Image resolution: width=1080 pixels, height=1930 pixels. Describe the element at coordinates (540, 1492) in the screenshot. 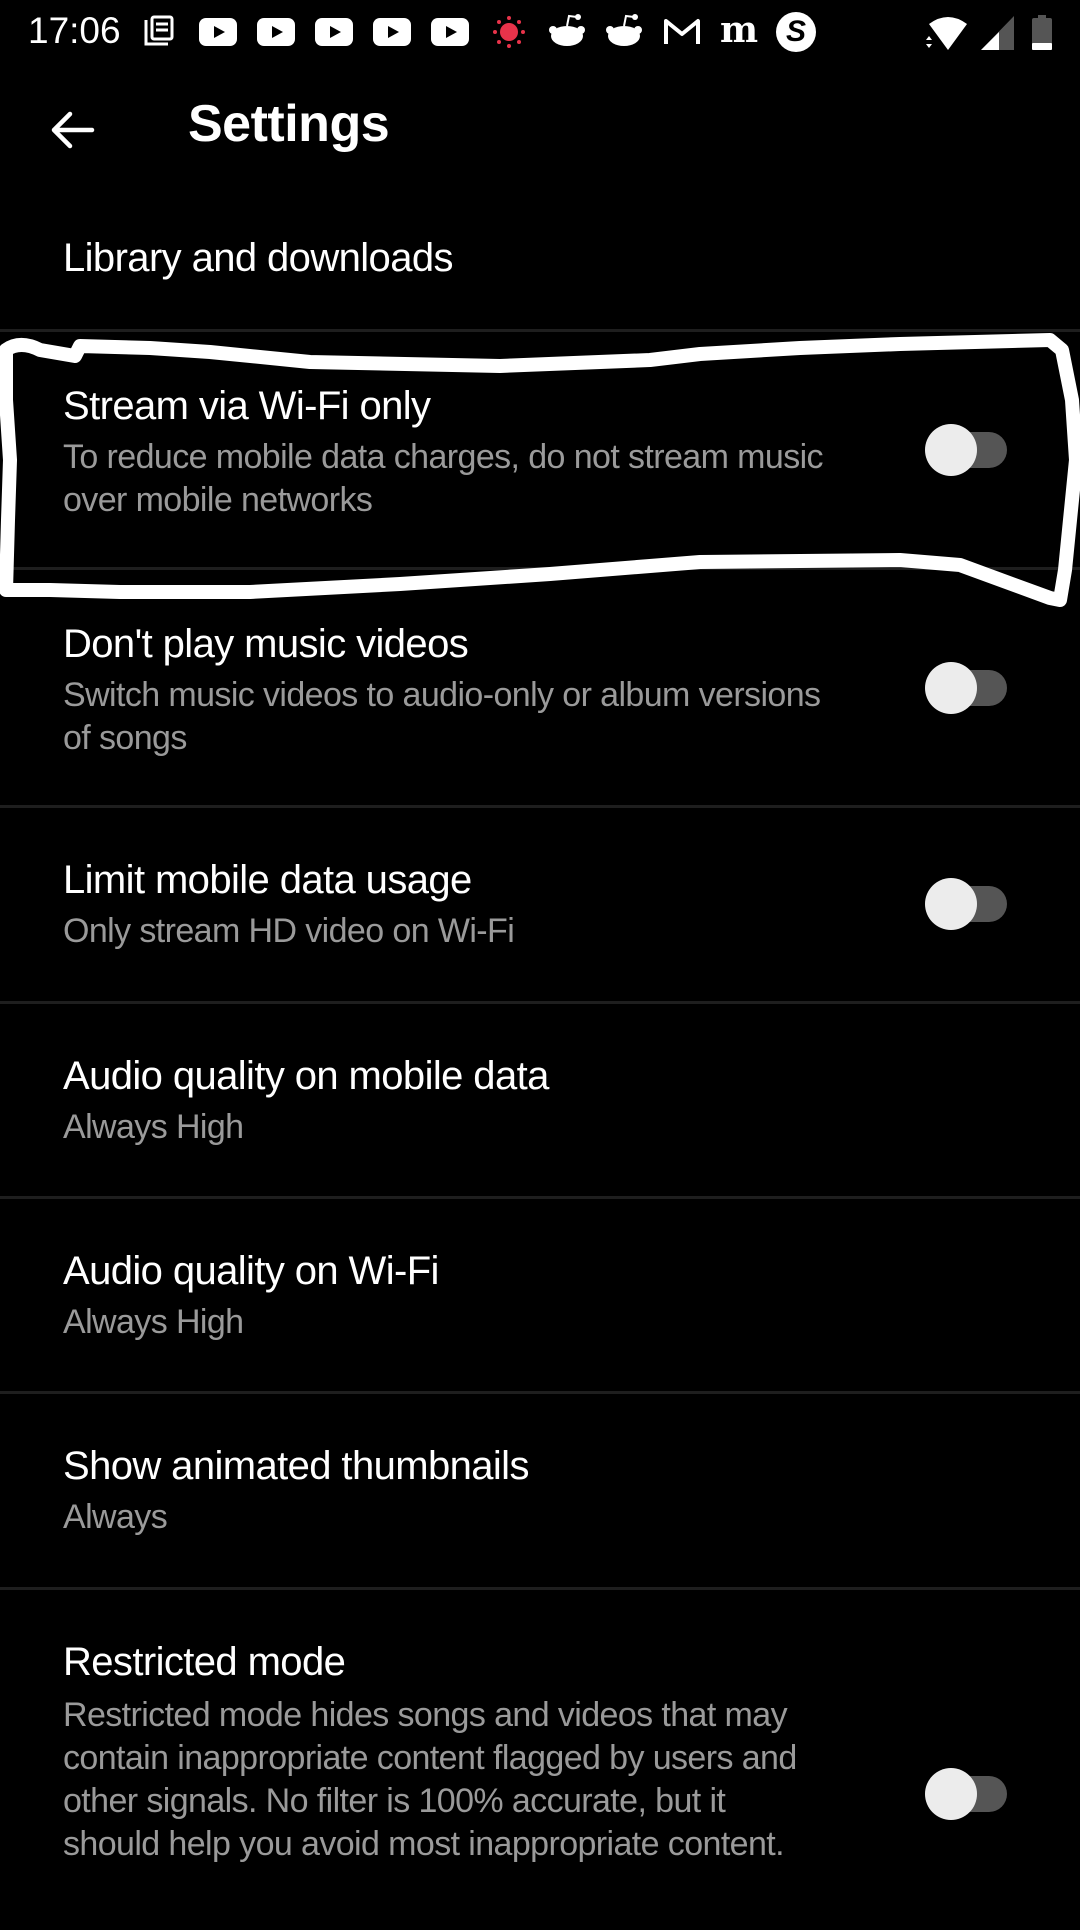

I see `setting-show-animated-thumbnails: Show animated thumbnails Always` at that location.